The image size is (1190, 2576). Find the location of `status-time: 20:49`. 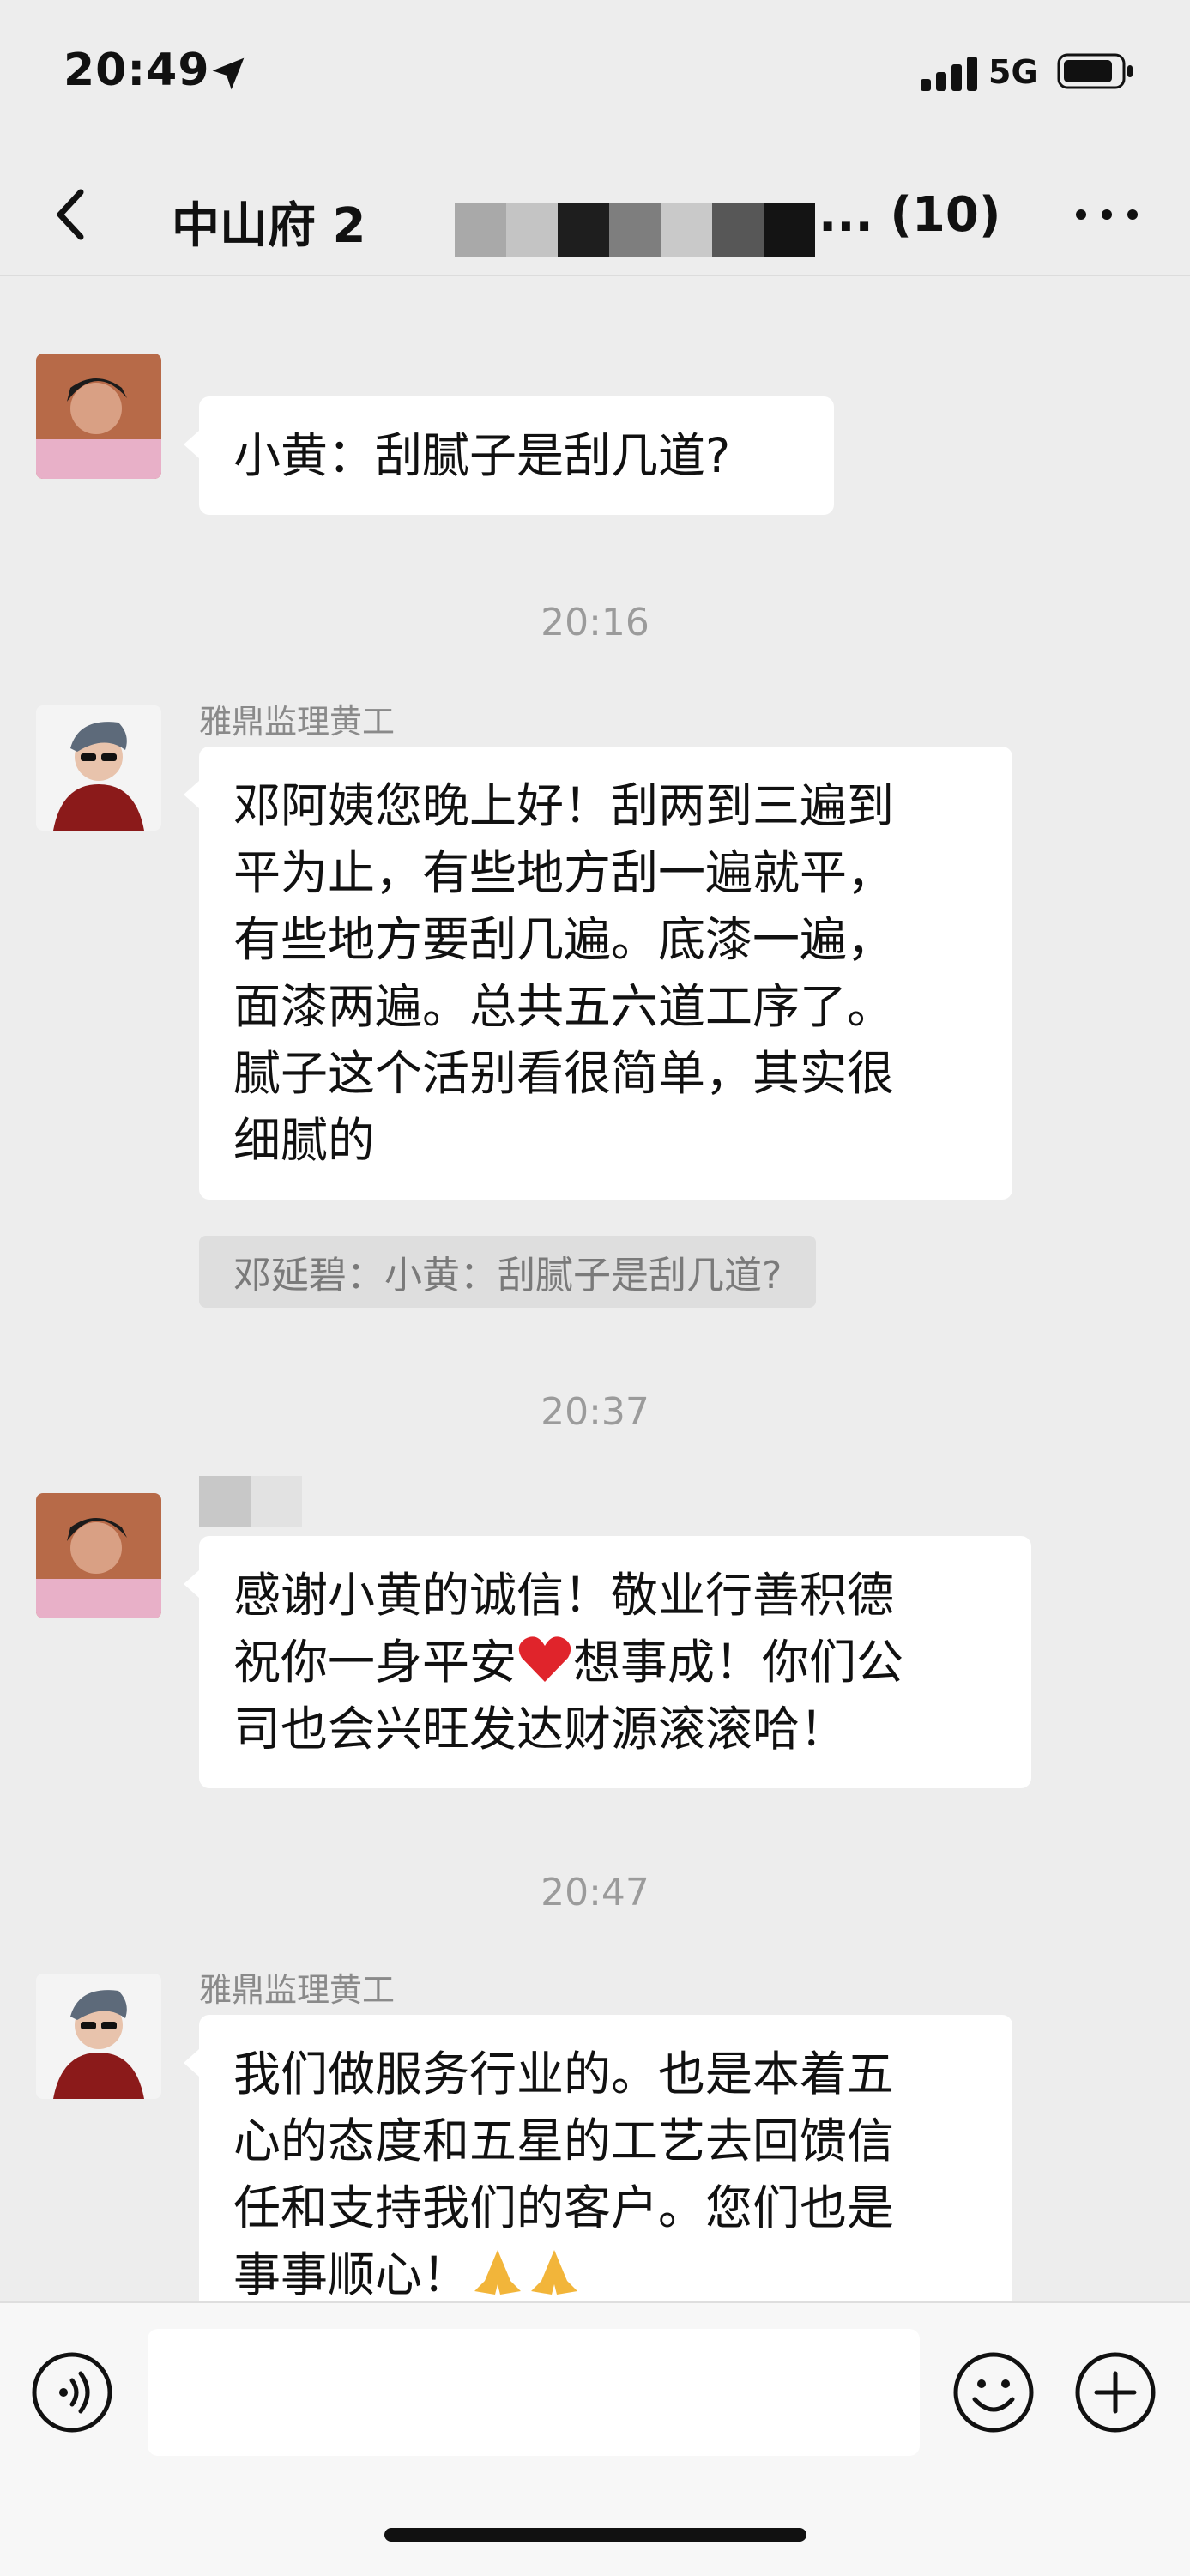

status-time: 20:49 is located at coordinates (136, 70).